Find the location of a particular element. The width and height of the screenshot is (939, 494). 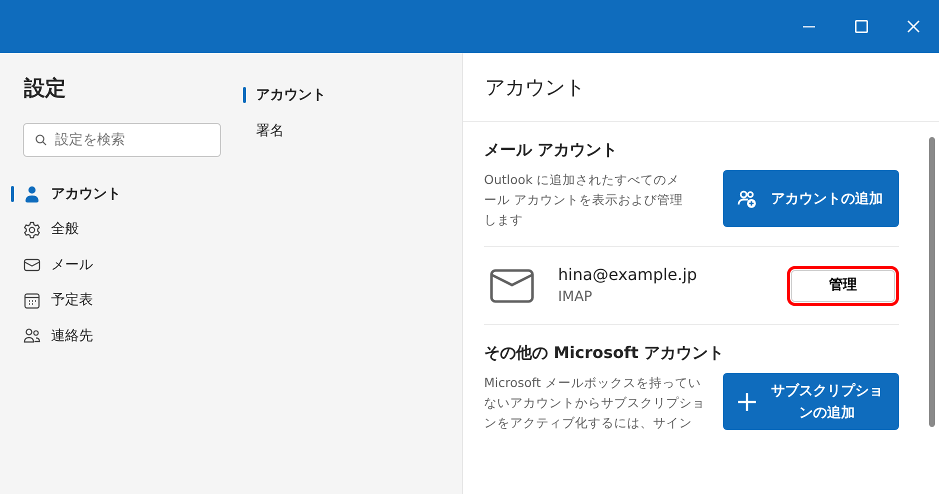

nav-item: アカウント is located at coordinates (110, 194).